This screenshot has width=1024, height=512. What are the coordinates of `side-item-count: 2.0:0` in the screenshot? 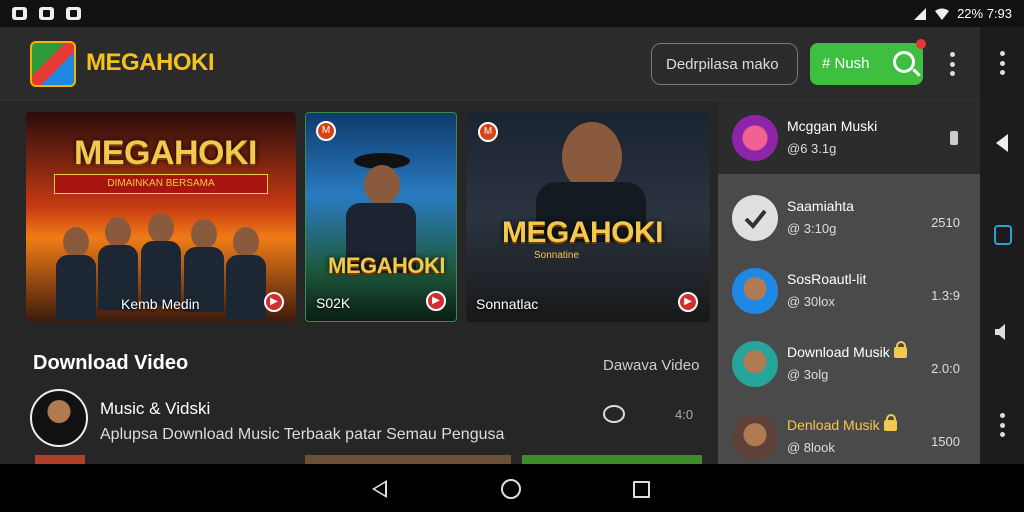 It's located at (945, 368).